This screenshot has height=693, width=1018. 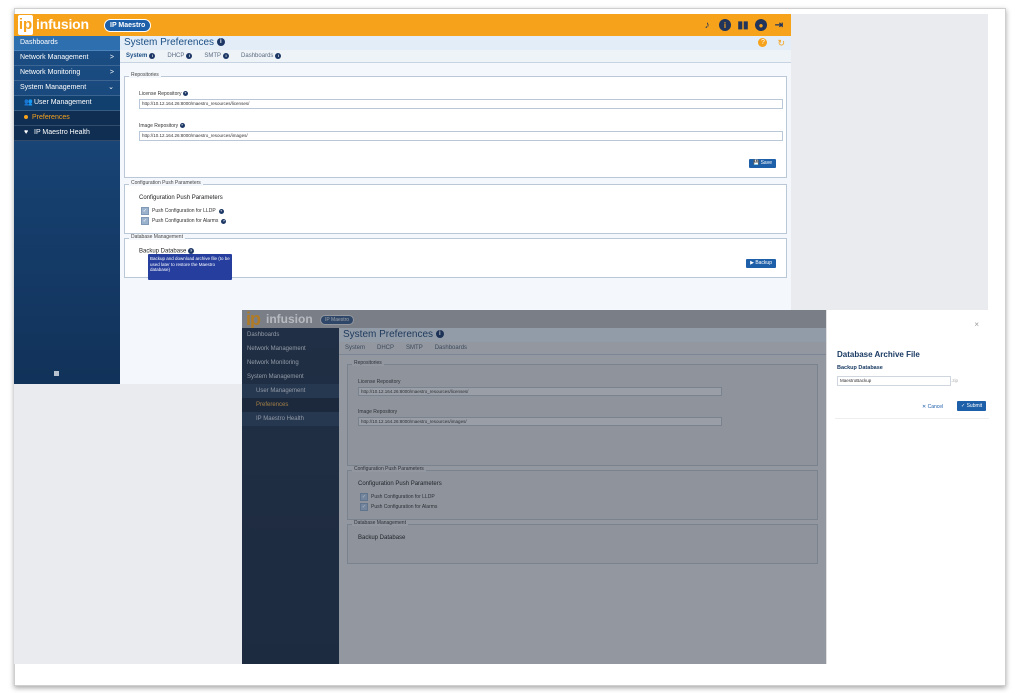 What do you see at coordinates (213, 56) in the screenshot?
I see `tab-label: SMTP` at bounding box center [213, 56].